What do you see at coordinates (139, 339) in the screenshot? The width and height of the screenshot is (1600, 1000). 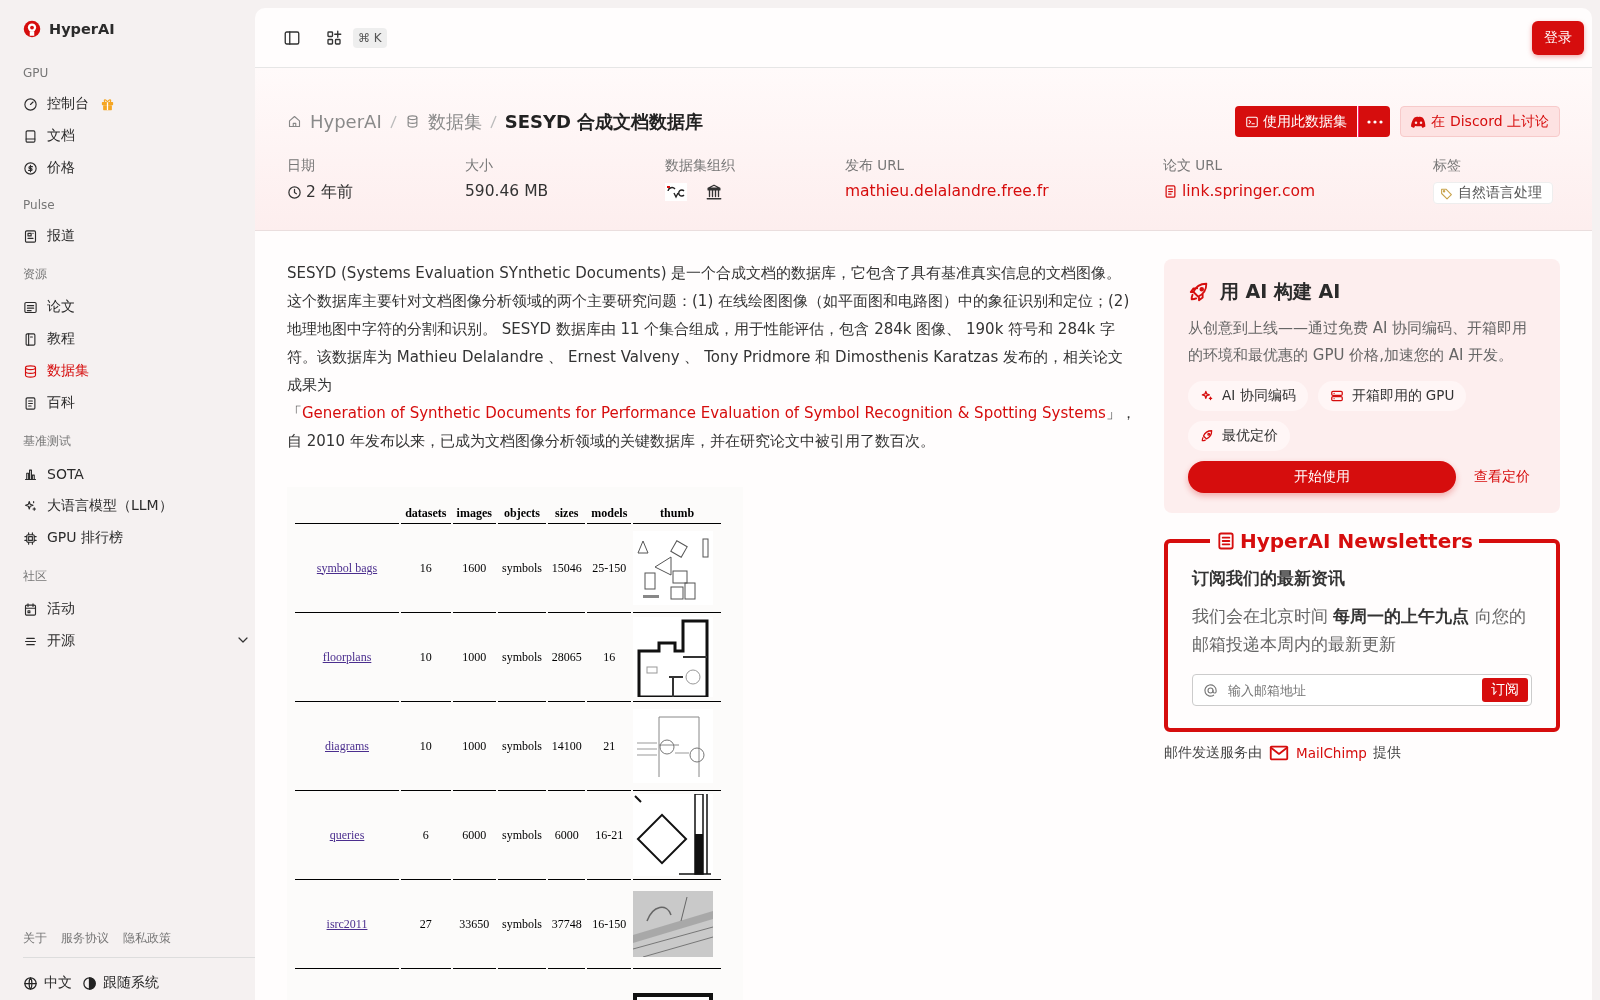 I see `sidebar-item: 教程` at bounding box center [139, 339].